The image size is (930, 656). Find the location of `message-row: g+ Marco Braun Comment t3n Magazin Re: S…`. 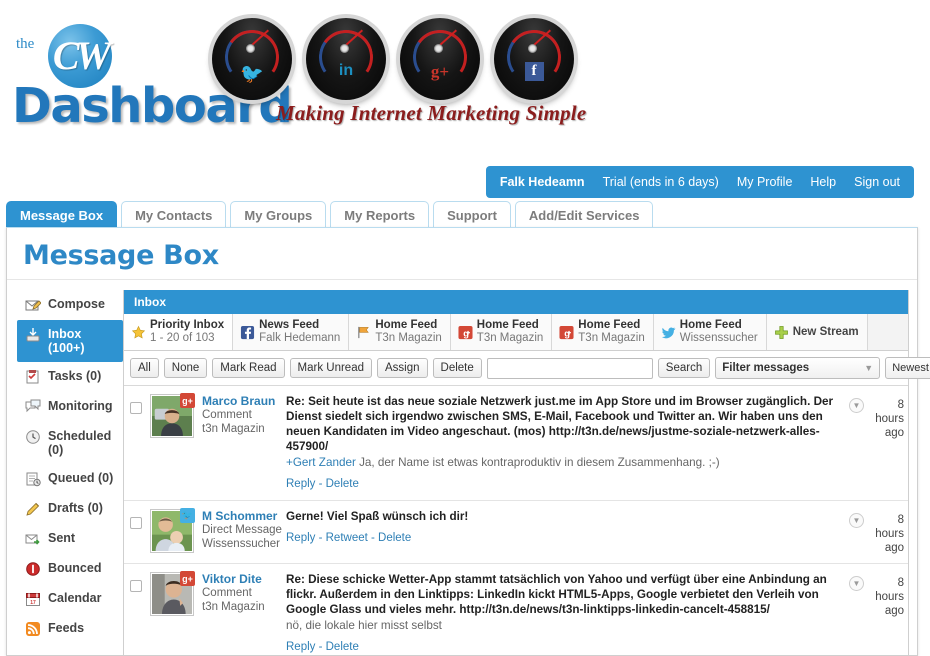

message-row: g+ Marco Braun Comment t3n Magazin Re: S… is located at coordinates (516, 443).